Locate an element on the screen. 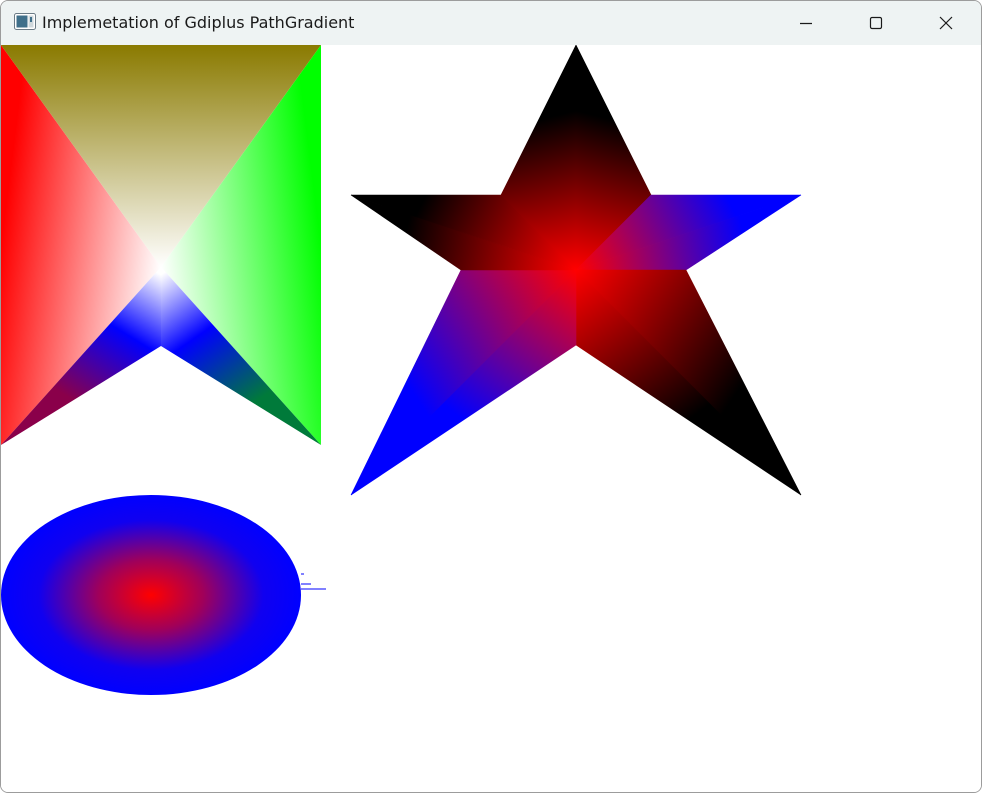  minimize-icon is located at coordinates (806, 23).